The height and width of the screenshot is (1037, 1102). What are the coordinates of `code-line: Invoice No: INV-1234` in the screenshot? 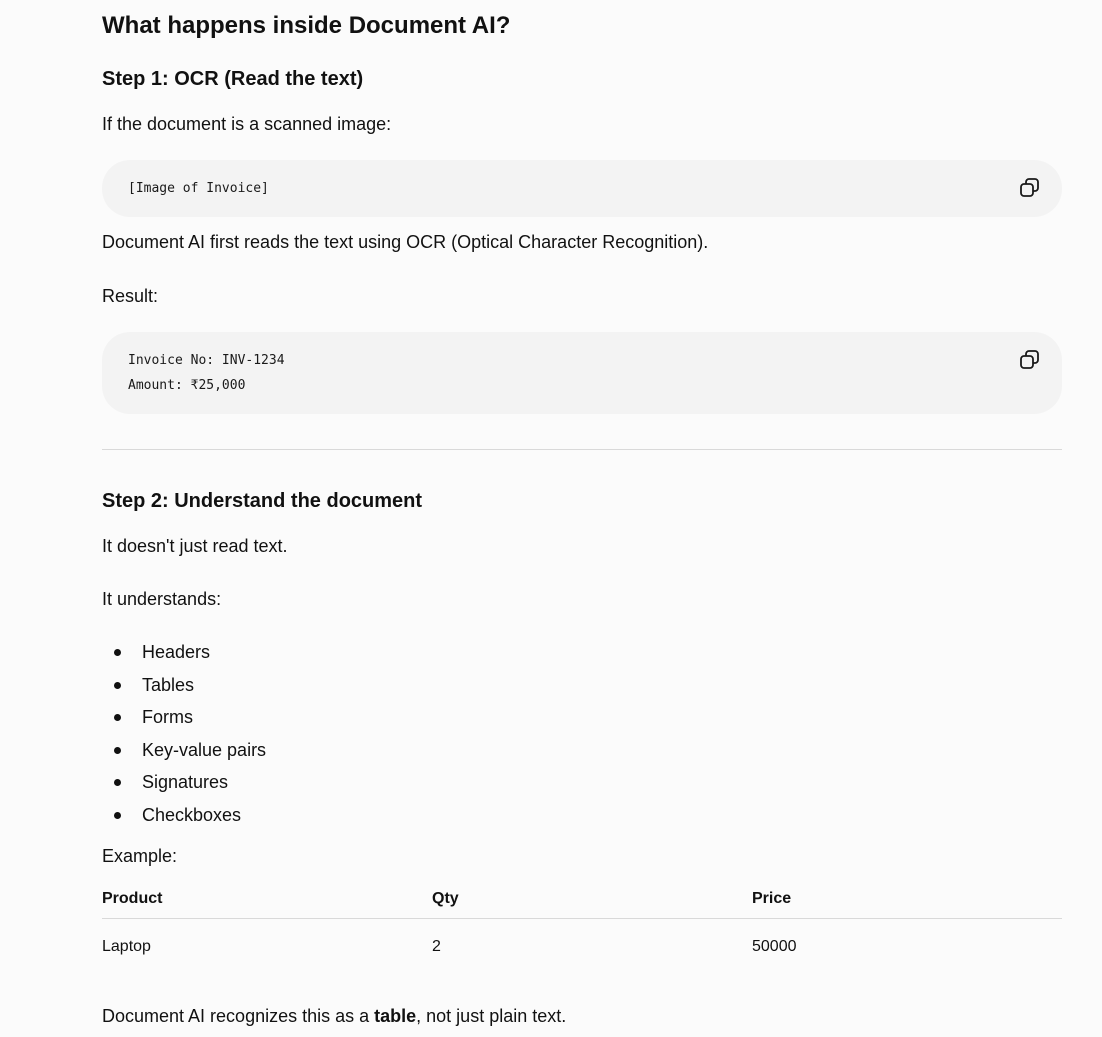 It's located at (206, 360).